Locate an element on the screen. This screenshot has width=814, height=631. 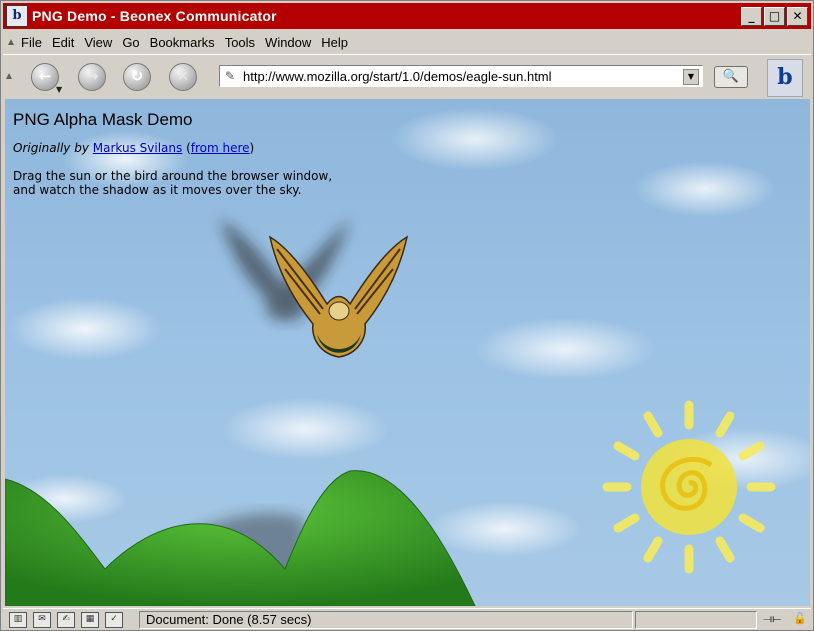
byline-prefix: Originally by is located at coordinates (51, 148).